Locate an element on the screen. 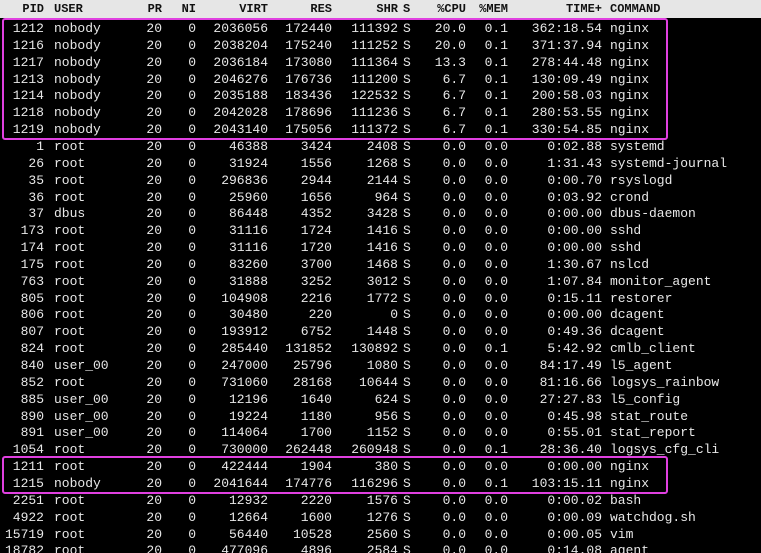  cell-shr: 0 is located at coordinates (394, 315).